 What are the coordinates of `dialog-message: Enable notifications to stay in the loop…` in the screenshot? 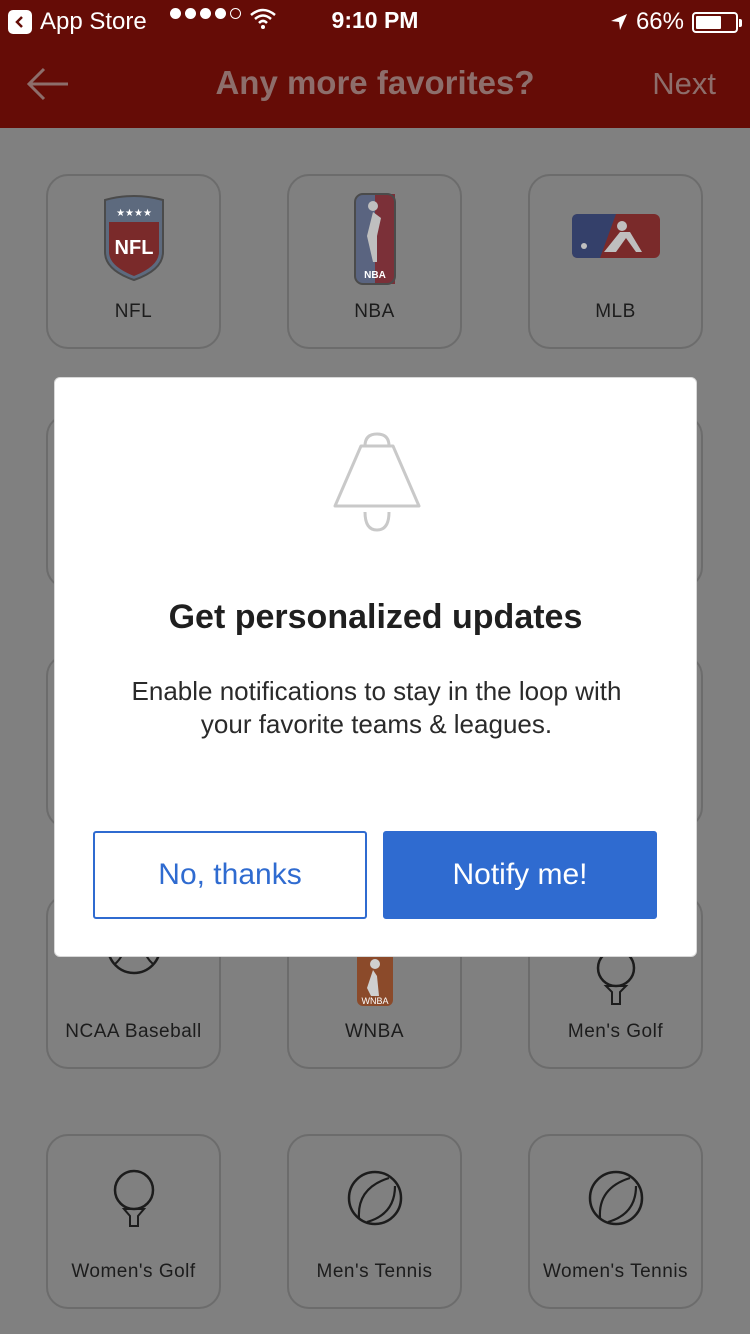 It's located at (376, 708).